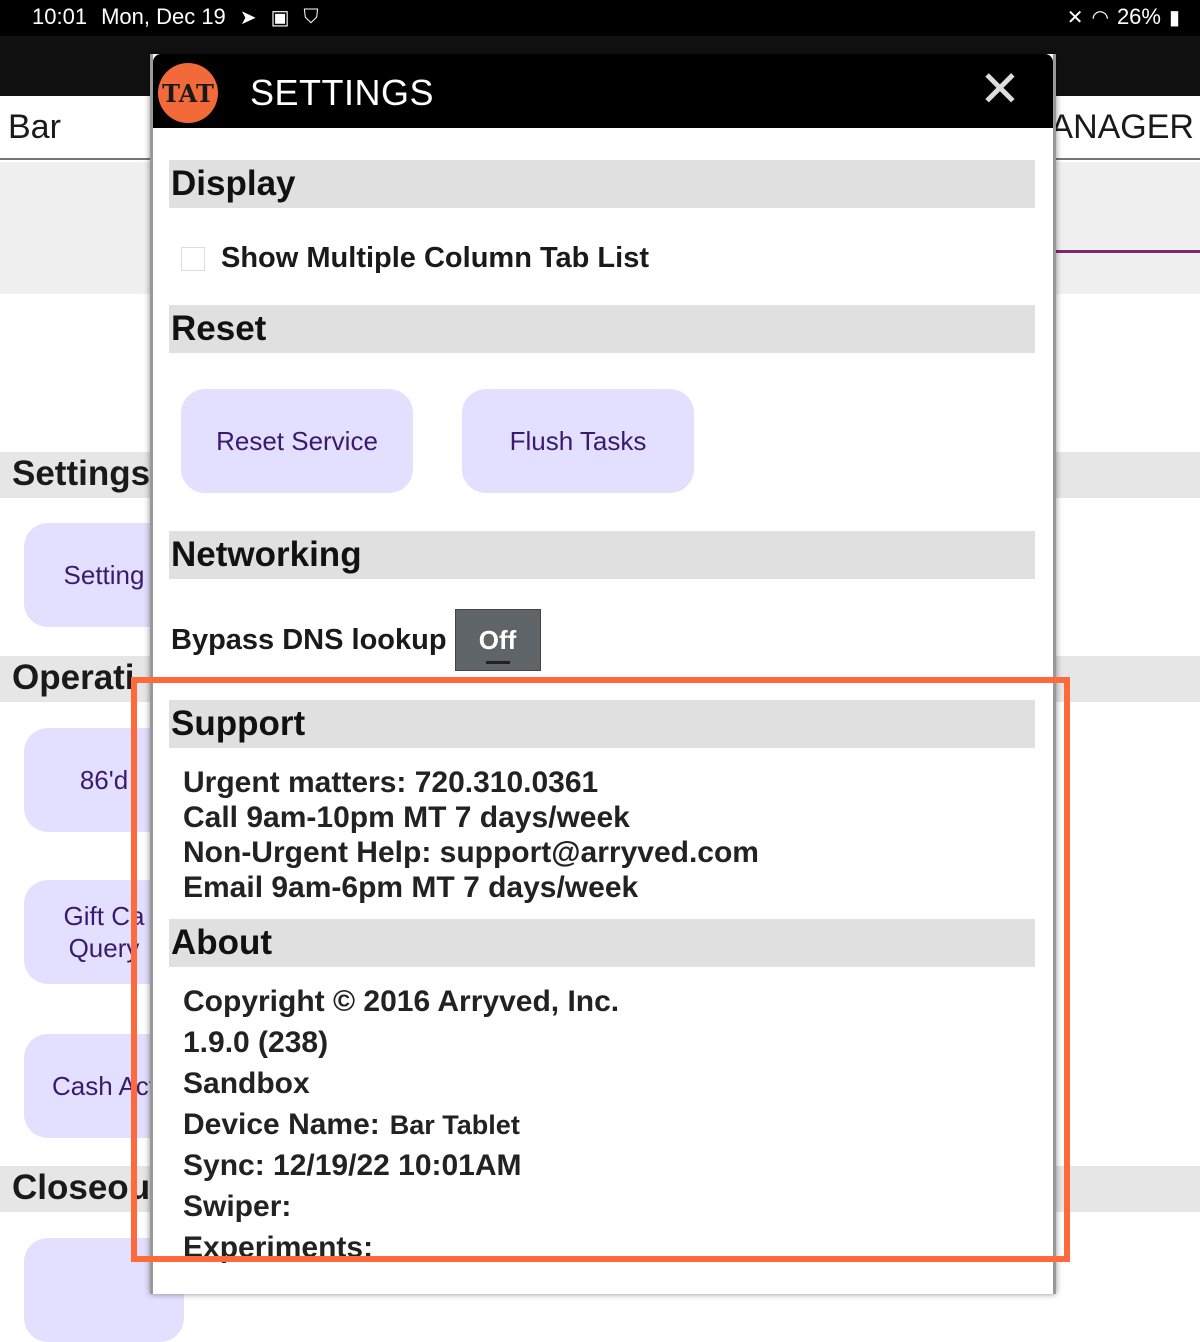 The width and height of the screenshot is (1200, 1342). Describe the element at coordinates (471, 852) in the screenshot. I see `support-email: Non-Urgent Help: support@arryved.com` at that location.